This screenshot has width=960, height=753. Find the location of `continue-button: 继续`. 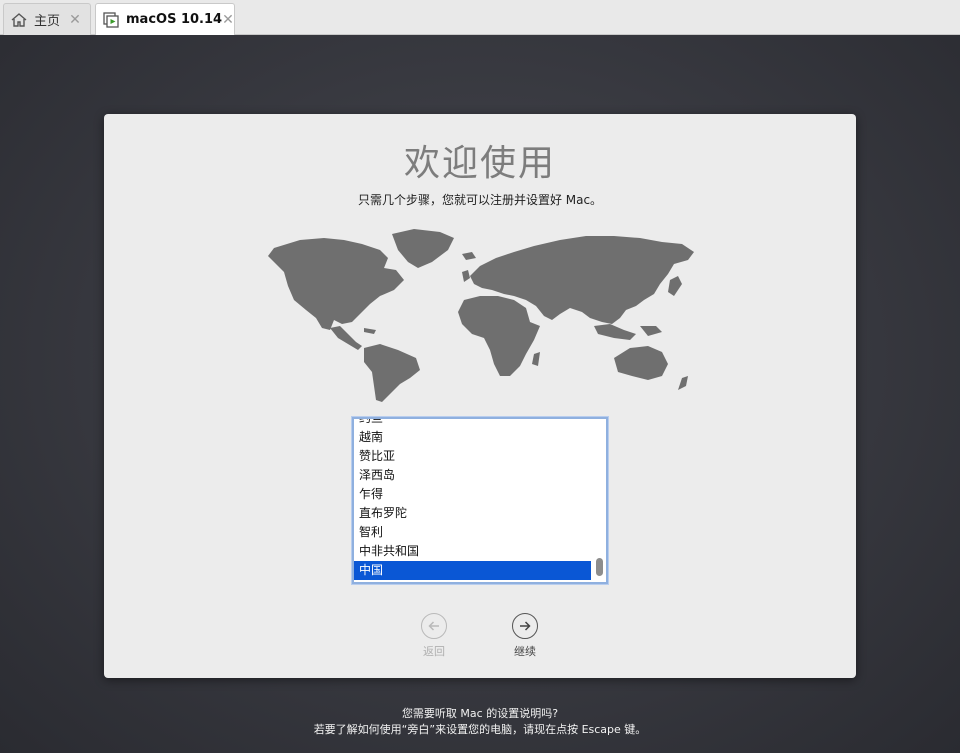

continue-button: 继续 is located at coordinates (525, 636).